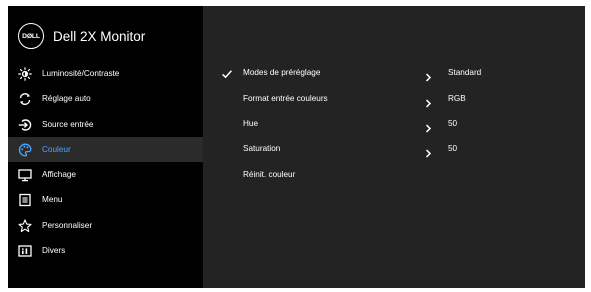 The height and width of the screenshot is (292, 591). What do you see at coordinates (81, 73) in the screenshot?
I see `menu-item-label: Luminosité/Contraste` at bounding box center [81, 73].